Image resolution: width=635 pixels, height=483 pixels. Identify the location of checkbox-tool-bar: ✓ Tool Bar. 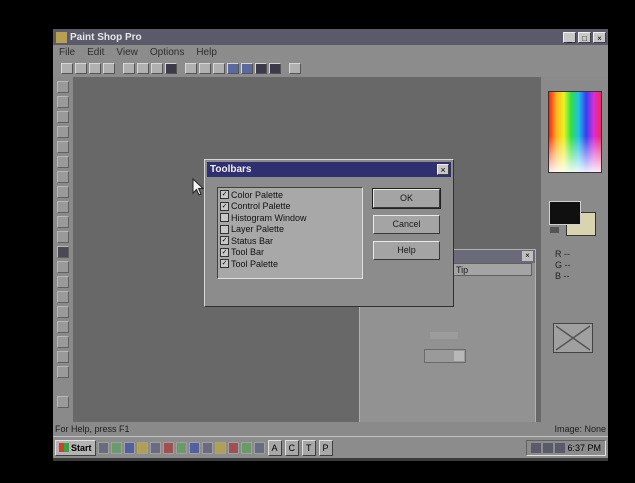
(290, 253).